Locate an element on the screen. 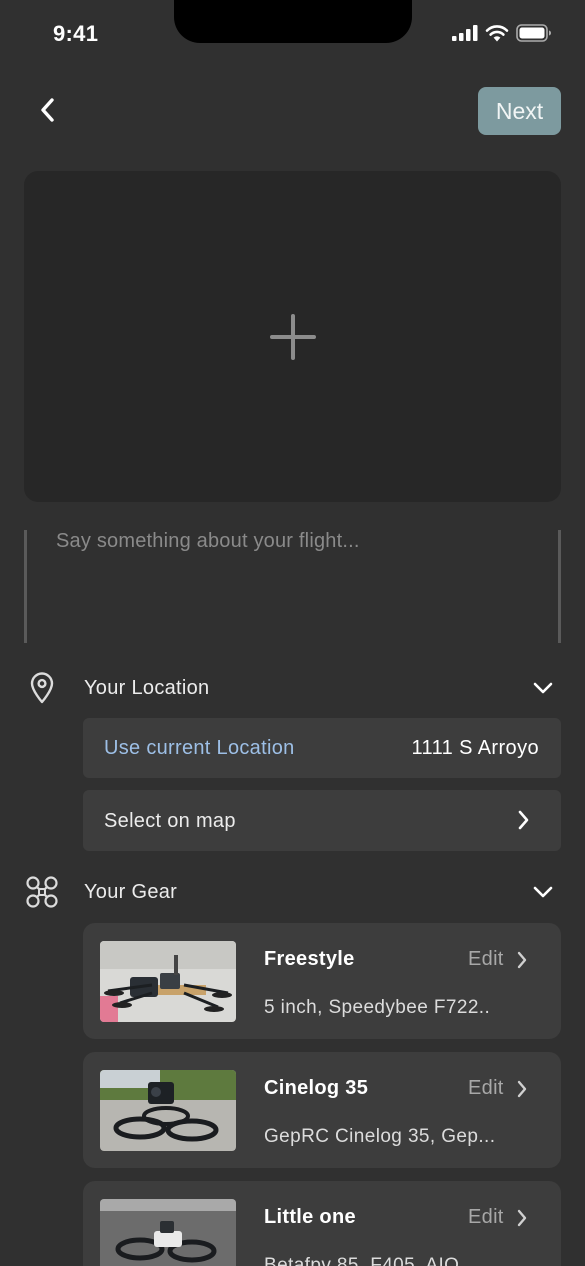  chevron-left-icon is located at coordinates (47, 110).